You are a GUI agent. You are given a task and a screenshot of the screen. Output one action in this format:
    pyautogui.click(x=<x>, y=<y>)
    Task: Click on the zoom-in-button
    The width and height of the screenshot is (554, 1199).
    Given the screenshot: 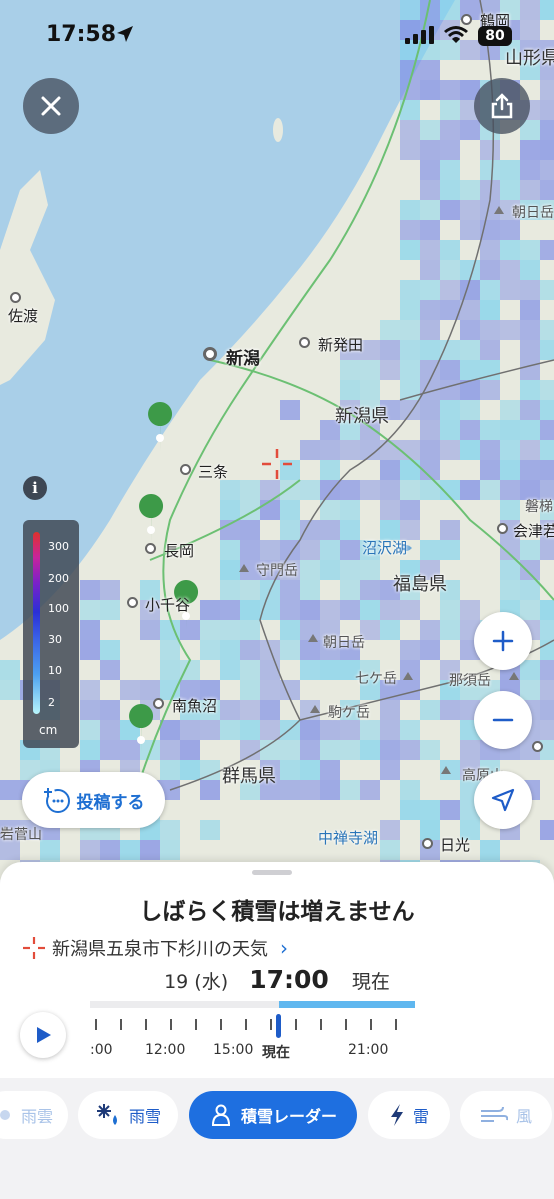 What is the action you would take?
    pyautogui.click(x=503, y=641)
    